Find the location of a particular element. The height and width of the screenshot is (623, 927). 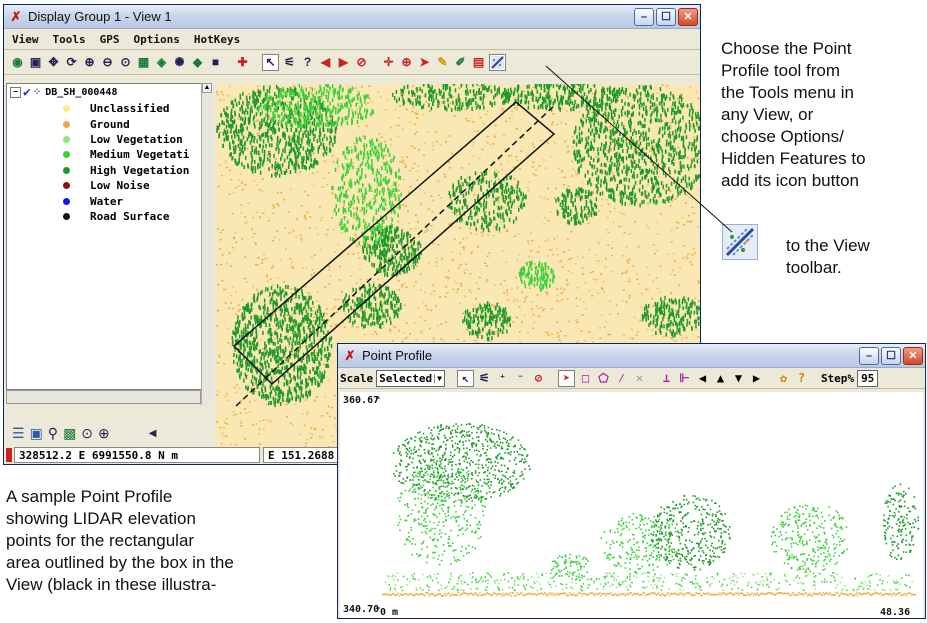

x-left-label: 0 m is located at coordinates (389, 612).